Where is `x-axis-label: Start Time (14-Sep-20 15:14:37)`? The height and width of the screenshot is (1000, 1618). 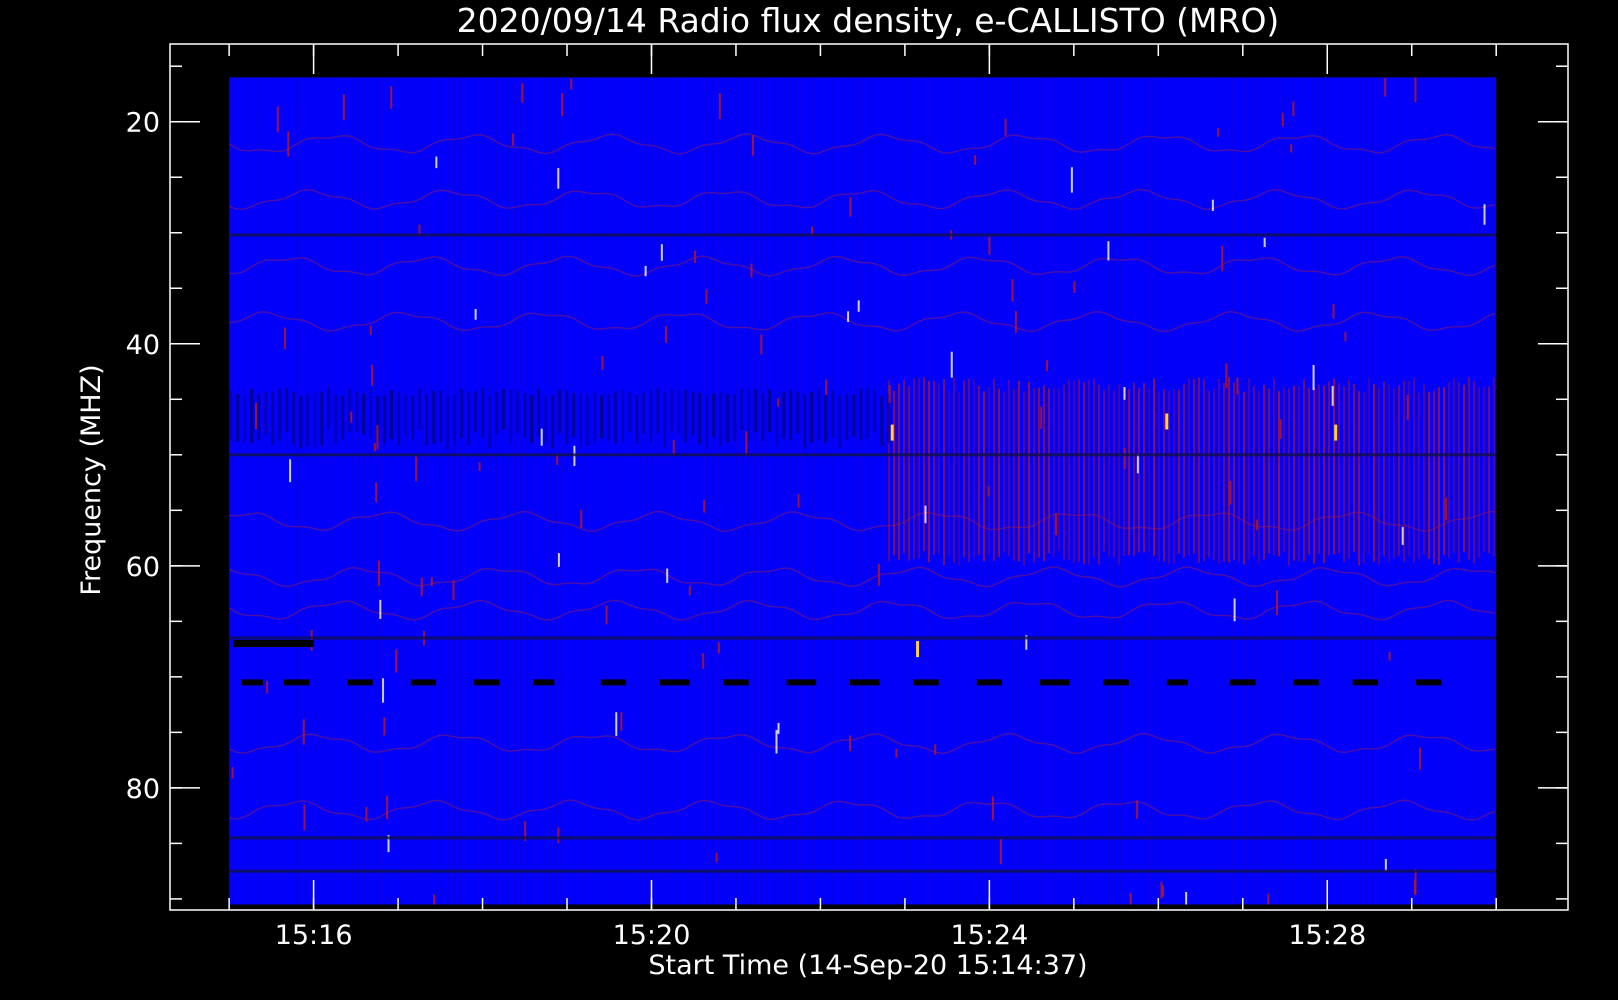 x-axis-label: Start Time (14-Sep-20 15:14:37) is located at coordinates (867, 965).